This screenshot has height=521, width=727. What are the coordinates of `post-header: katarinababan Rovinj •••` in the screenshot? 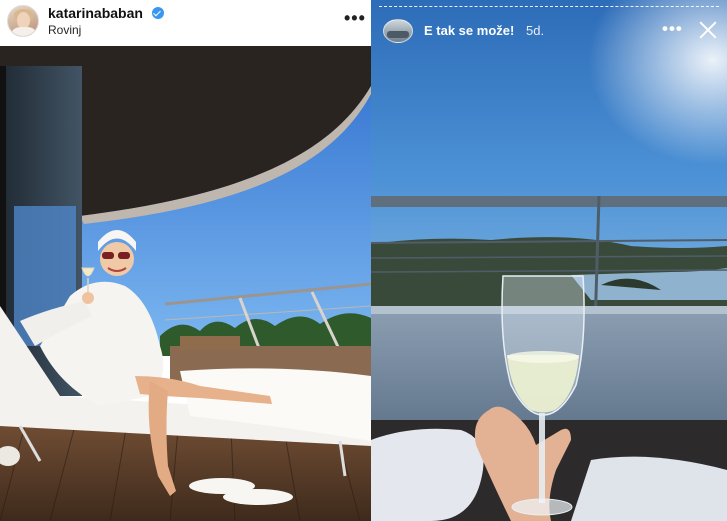 It's located at (185, 23).